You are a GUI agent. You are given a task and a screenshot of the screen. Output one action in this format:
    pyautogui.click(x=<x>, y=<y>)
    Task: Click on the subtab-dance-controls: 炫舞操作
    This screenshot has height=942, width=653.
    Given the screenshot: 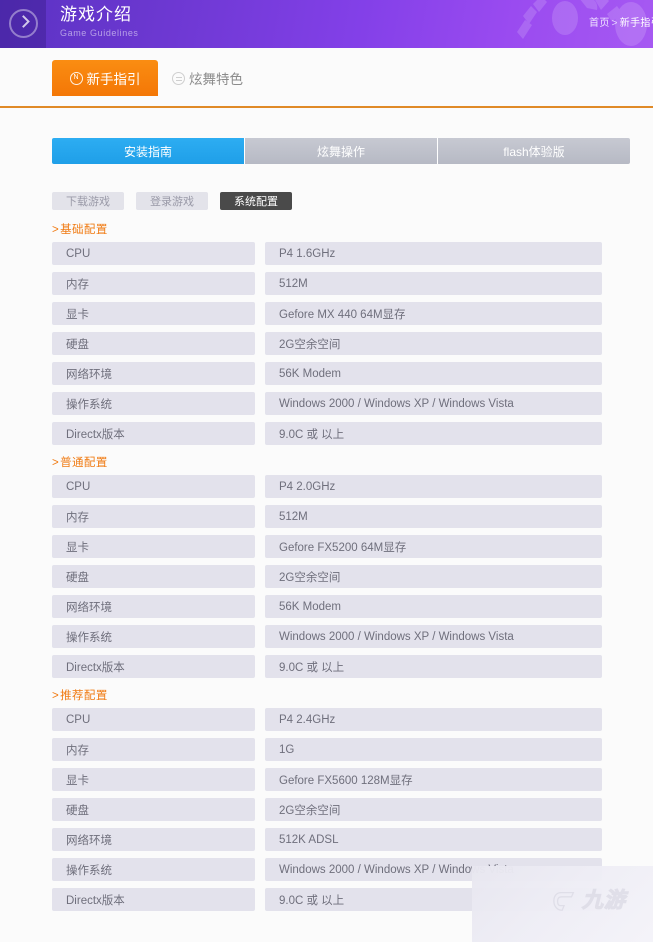 What is the action you would take?
    pyautogui.click(x=341, y=151)
    